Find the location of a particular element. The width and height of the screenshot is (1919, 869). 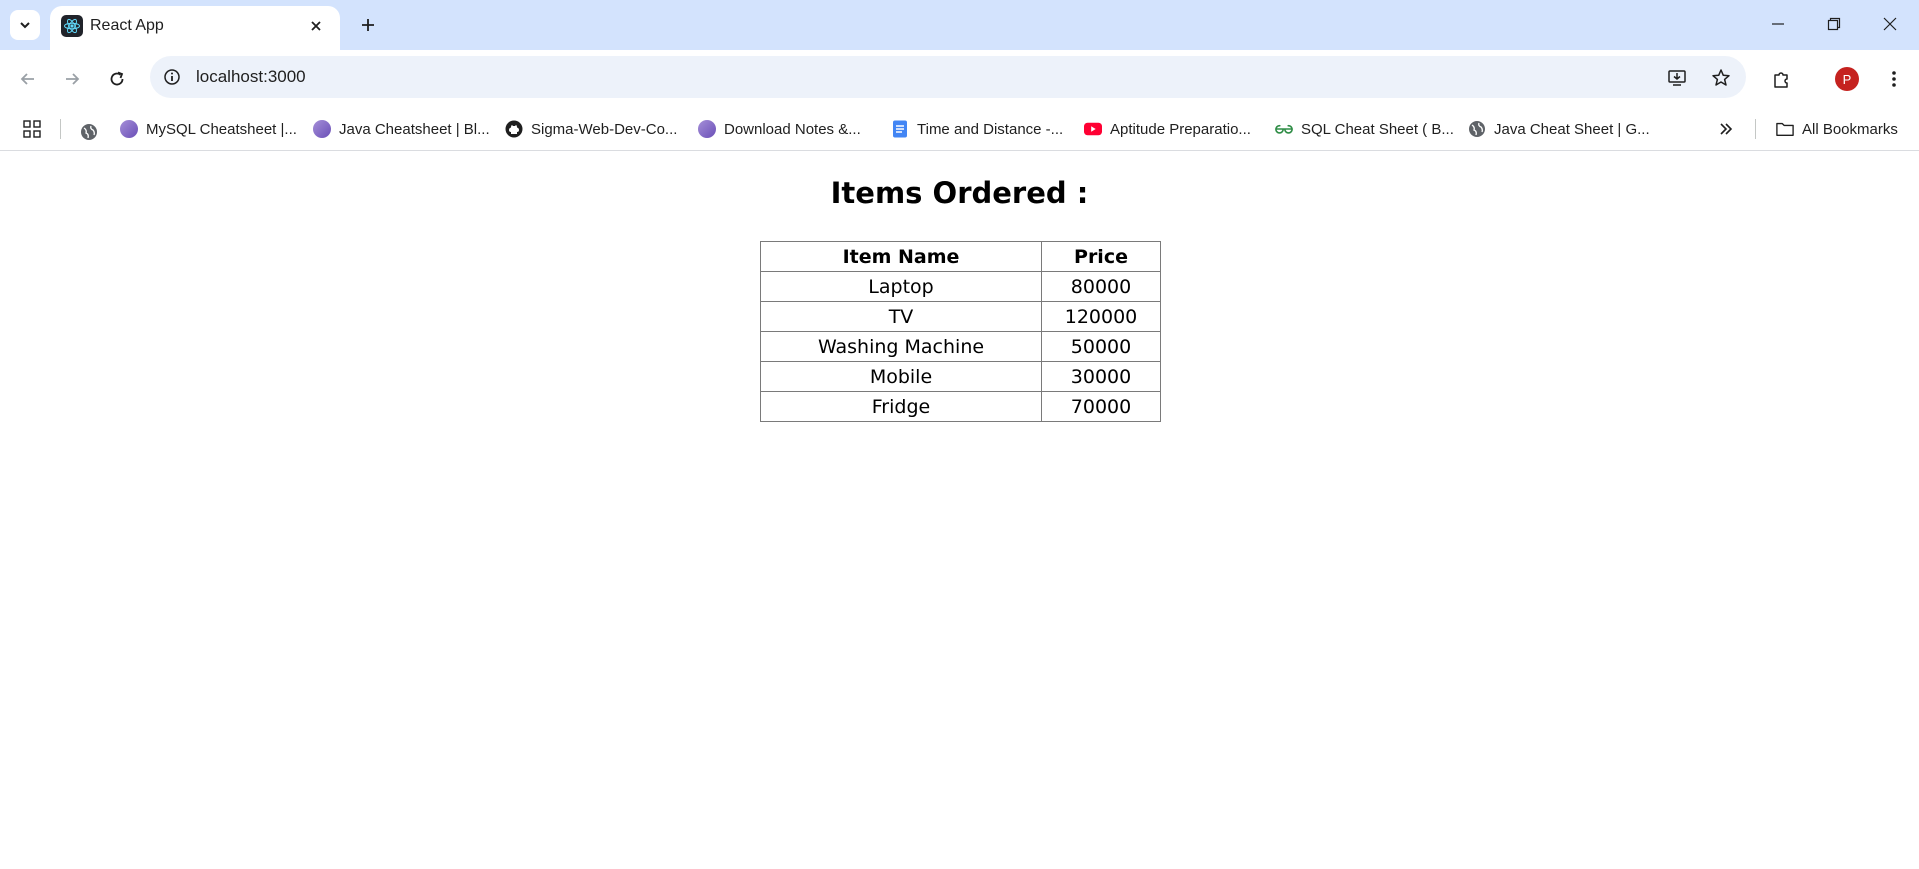

avatar: P is located at coordinates (1847, 79).